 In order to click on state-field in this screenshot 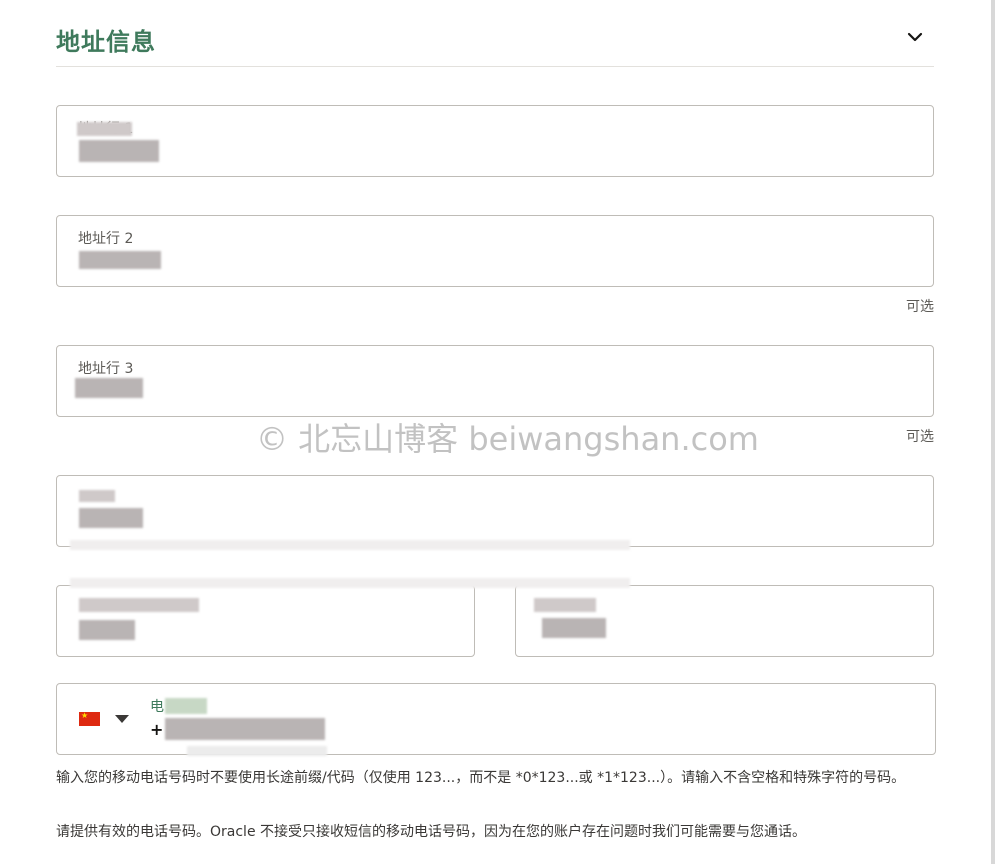, I will do `click(265, 621)`.